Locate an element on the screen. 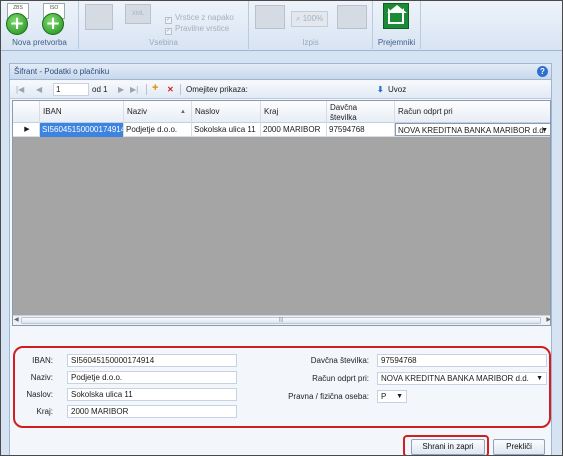 The image size is (563, 456). cell-racun: NOVA KREDITNA BANKA MARIBOR d.d. is located at coordinates (472, 130).